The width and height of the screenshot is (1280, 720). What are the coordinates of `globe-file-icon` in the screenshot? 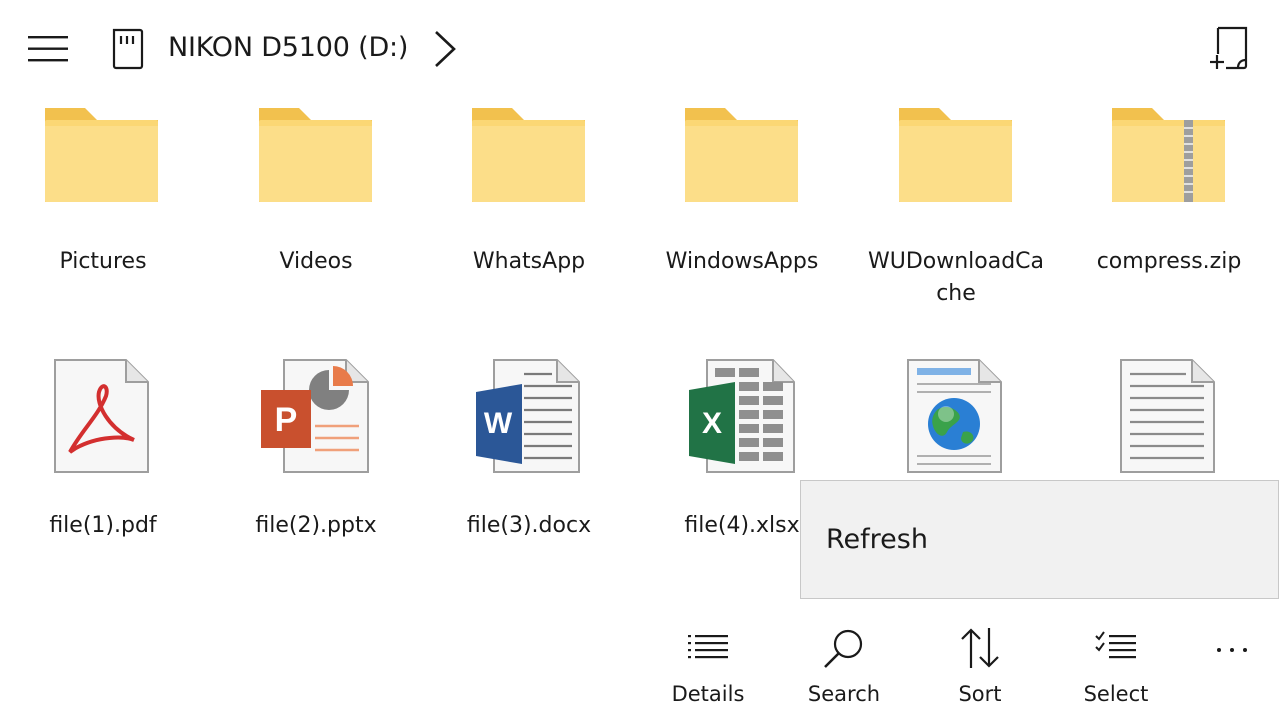 It's located at (956, 417).